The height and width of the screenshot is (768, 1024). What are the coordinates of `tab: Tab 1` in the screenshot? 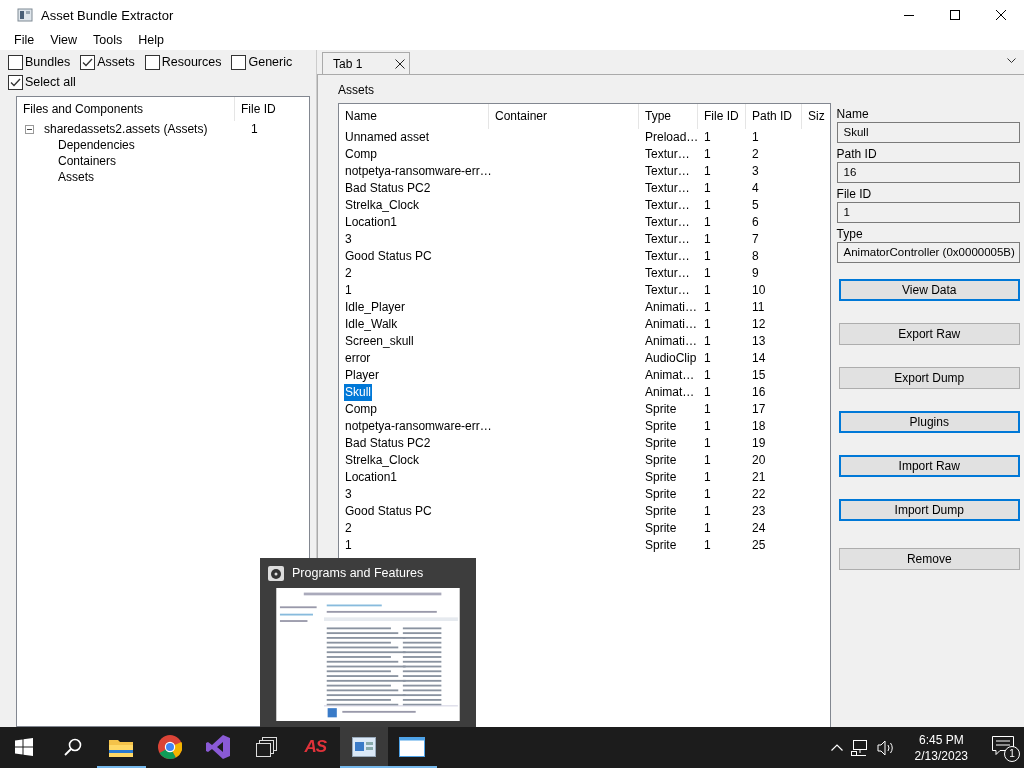 It's located at (366, 63).